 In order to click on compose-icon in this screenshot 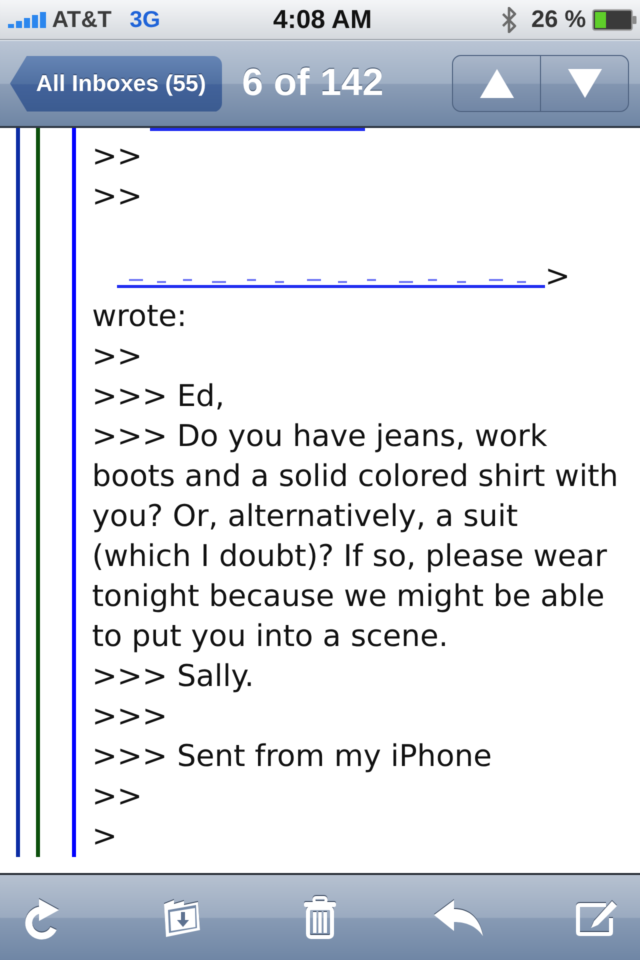, I will do `click(597, 918)`.